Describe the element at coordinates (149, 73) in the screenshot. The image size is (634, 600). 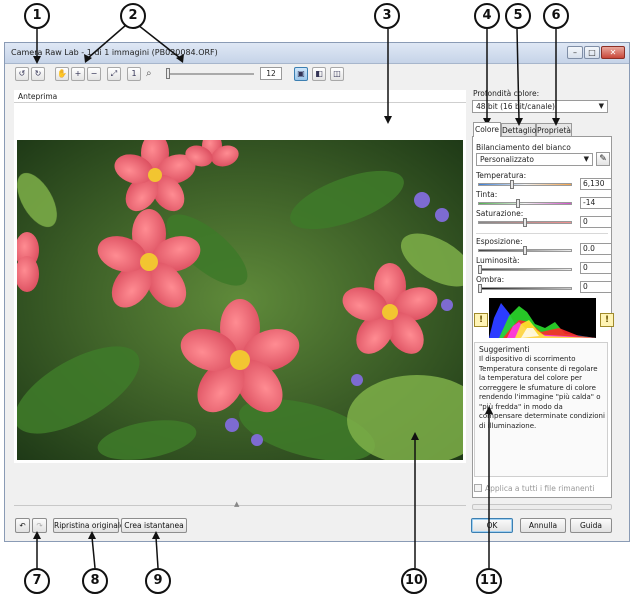
I see `zoom-icon: ⌕` at that location.